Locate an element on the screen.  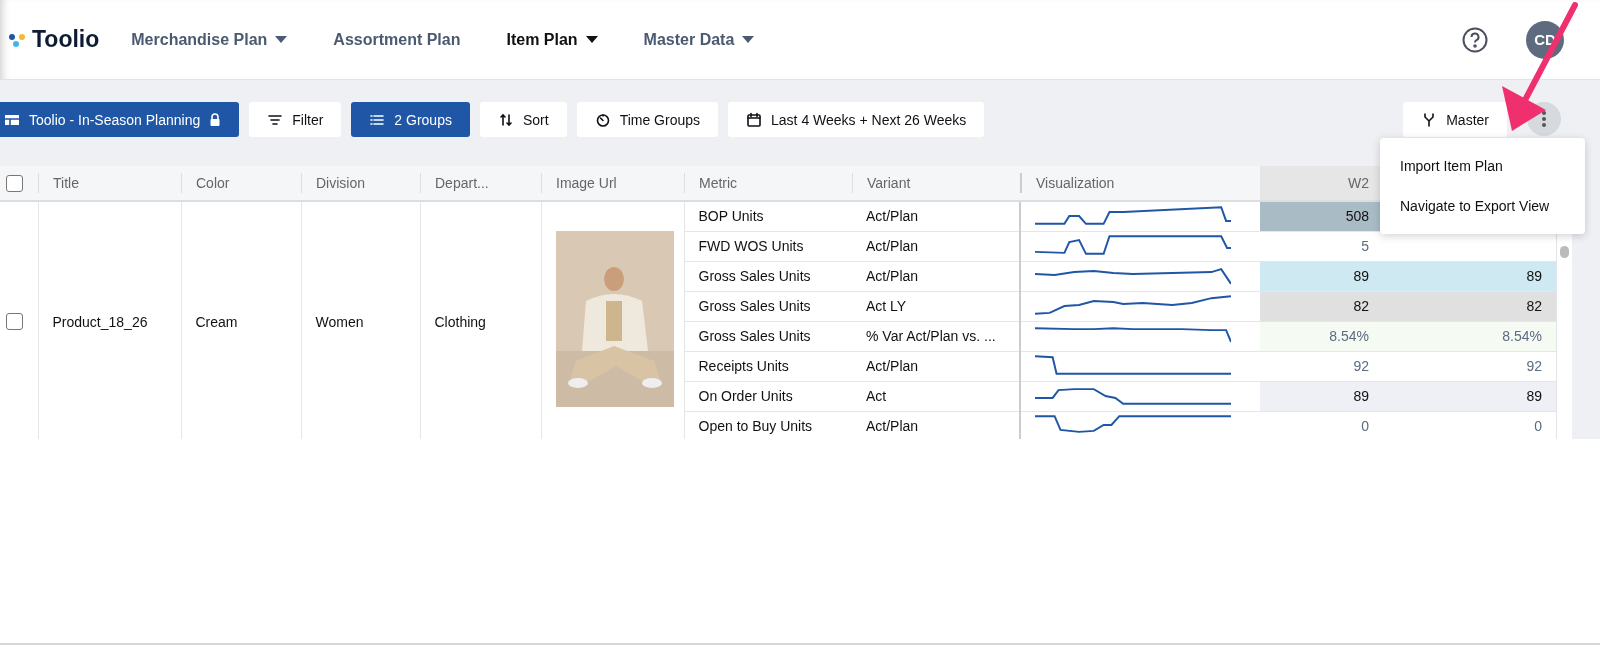
toolbar-button: Time Groups is located at coordinates (647, 119).